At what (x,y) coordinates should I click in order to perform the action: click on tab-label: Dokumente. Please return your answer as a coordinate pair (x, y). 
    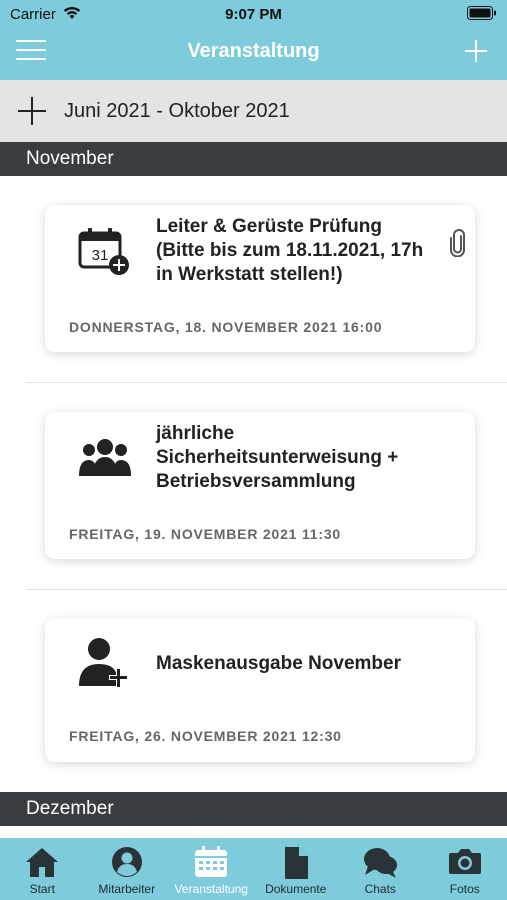
    Looking at the image, I should click on (296, 889).